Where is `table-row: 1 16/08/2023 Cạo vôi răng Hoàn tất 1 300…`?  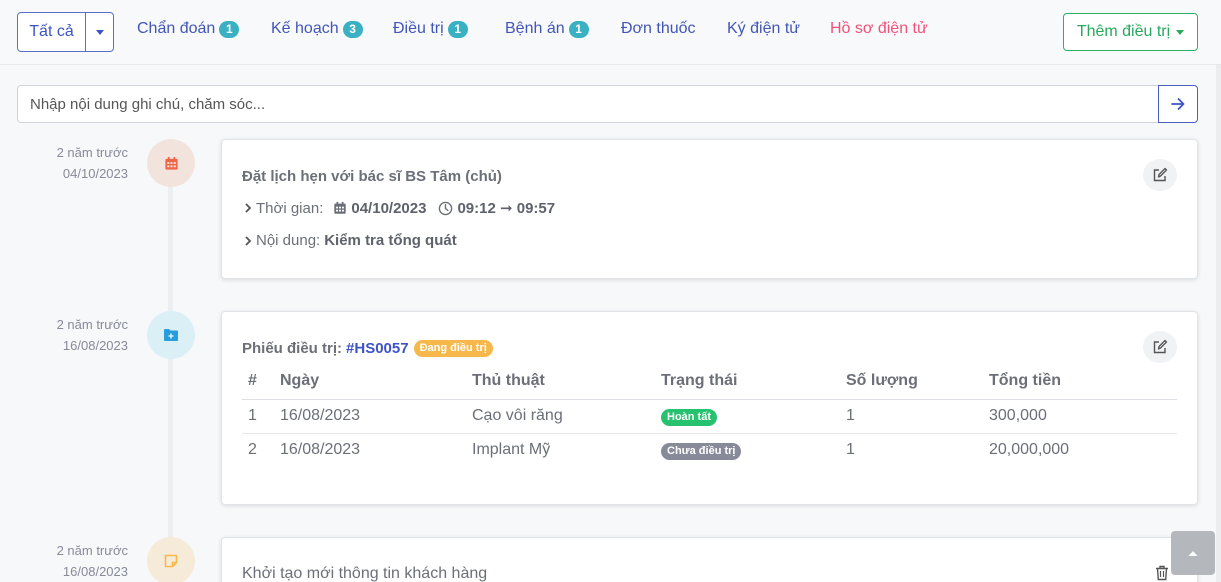 table-row: 1 16/08/2023 Cạo vôi răng Hoàn tất 1 300… is located at coordinates (709, 416).